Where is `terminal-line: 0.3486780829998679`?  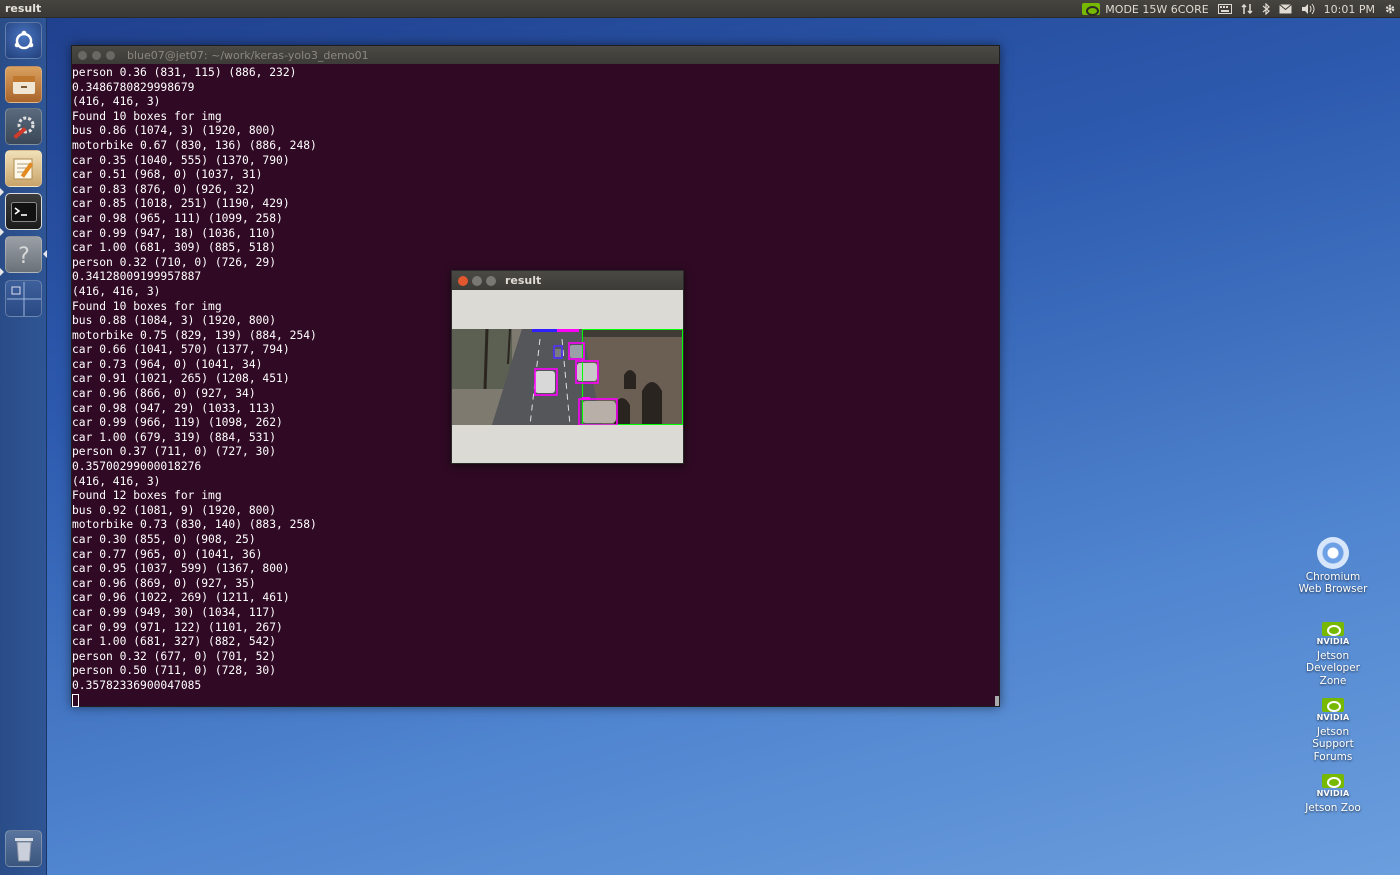
terminal-line: 0.3486780829998679 is located at coordinates (133, 87).